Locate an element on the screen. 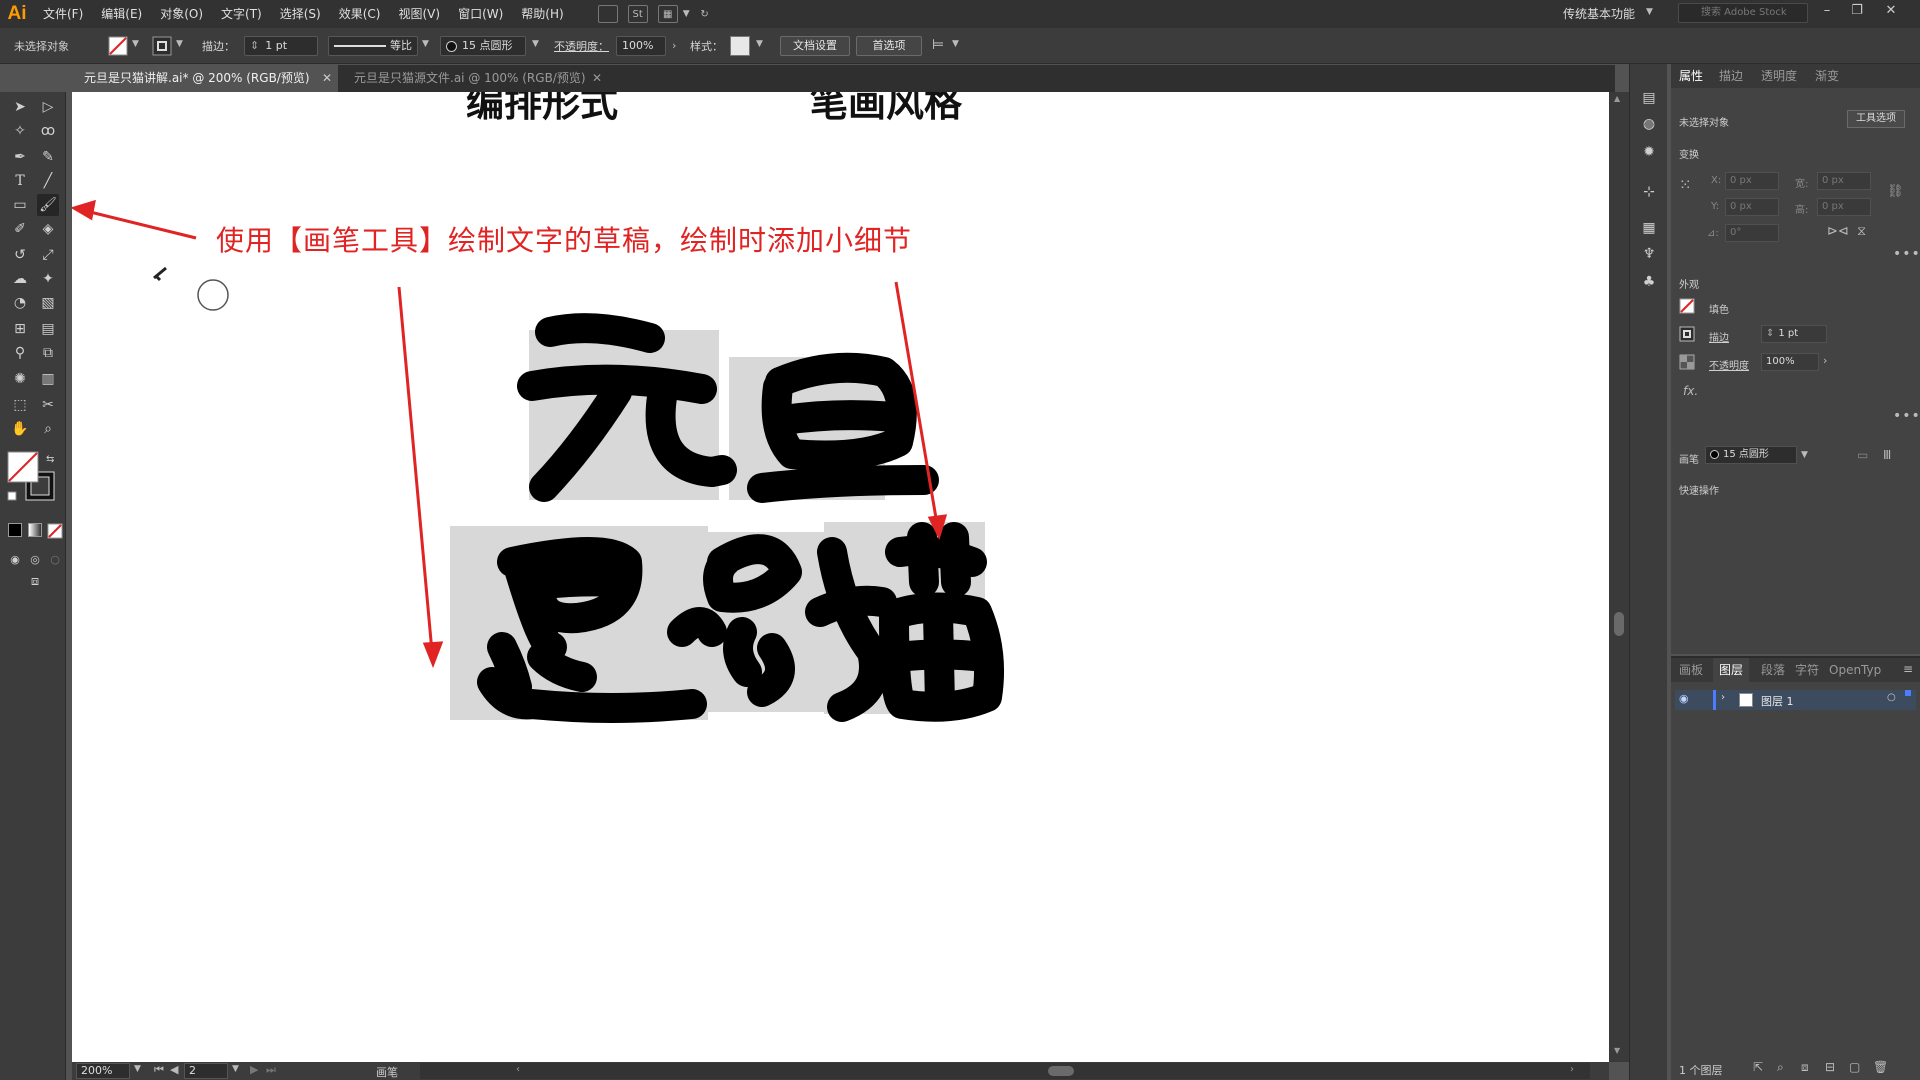 The width and height of the screenshot is (1920, 1080). last-artboard-icon: ⏭ is located at coordinates (271, 1070).